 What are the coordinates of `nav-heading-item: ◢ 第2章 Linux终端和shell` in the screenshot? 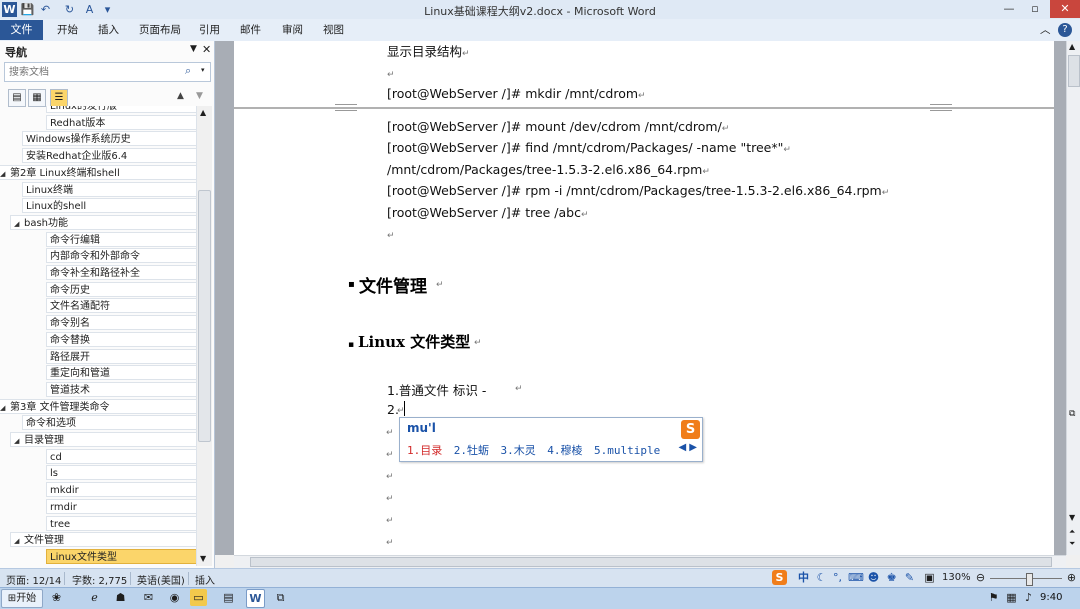 It's located at (98, 173).